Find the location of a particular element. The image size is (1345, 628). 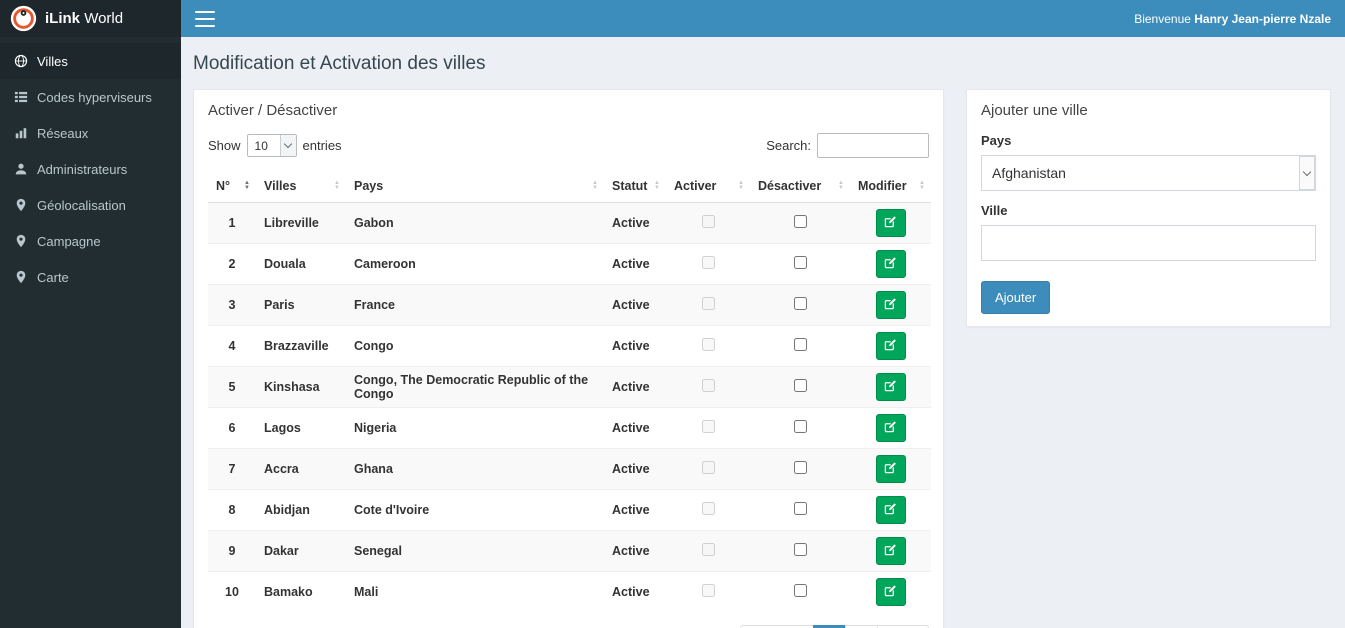

previous-page-button: Previous is located at coordinates (777, 626).